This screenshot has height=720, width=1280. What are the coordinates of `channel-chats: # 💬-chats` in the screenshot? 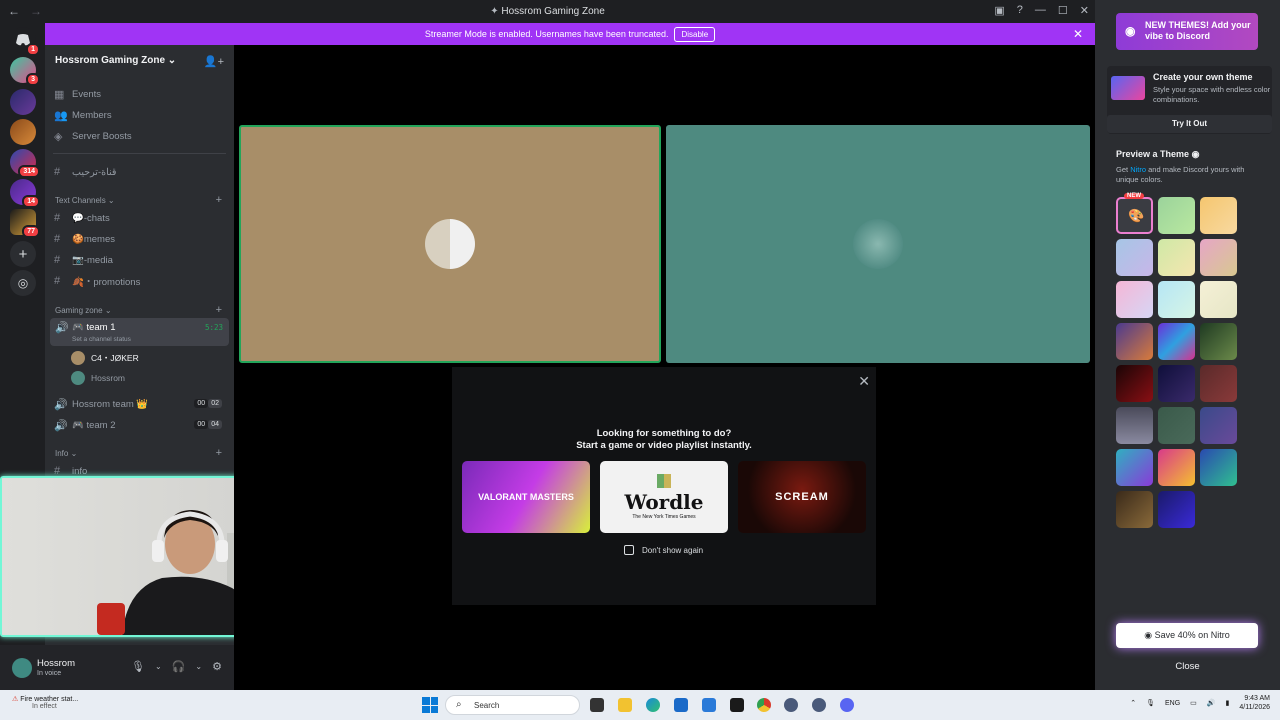 It's located at (82, 218).